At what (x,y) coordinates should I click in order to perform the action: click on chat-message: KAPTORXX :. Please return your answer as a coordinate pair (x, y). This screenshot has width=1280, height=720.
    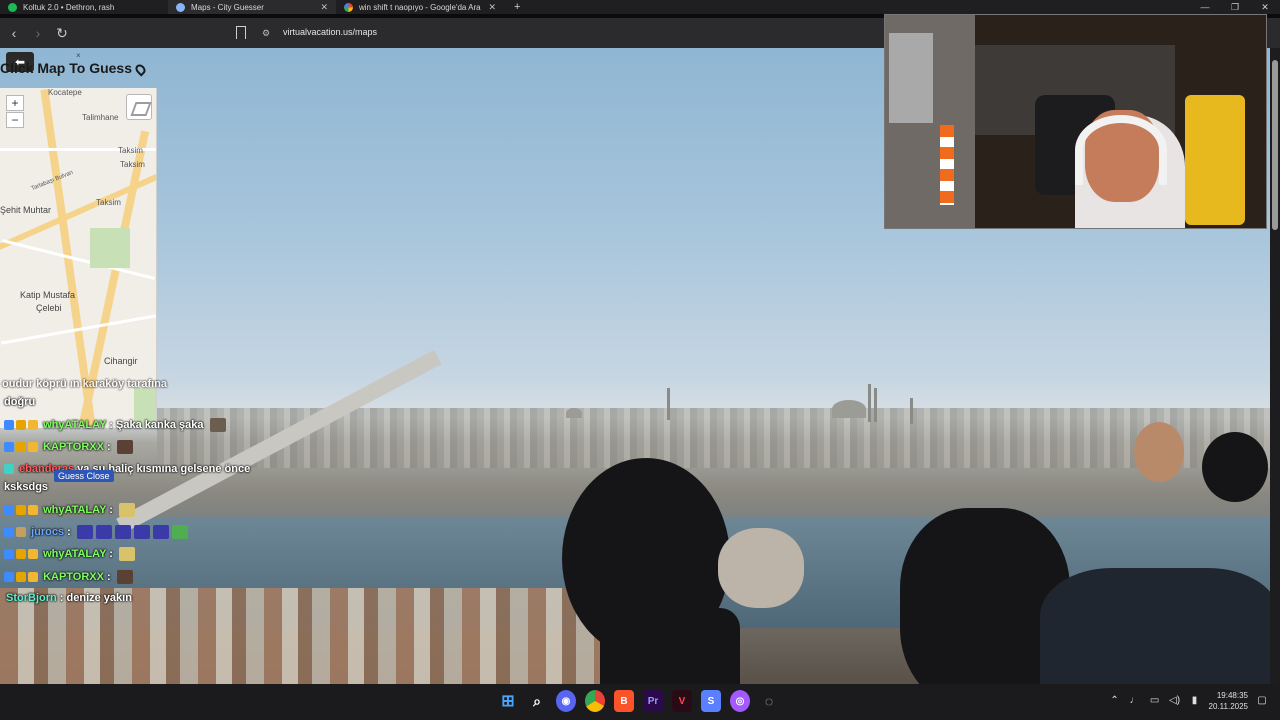
    Looking at the image, I should click on (68, 577).